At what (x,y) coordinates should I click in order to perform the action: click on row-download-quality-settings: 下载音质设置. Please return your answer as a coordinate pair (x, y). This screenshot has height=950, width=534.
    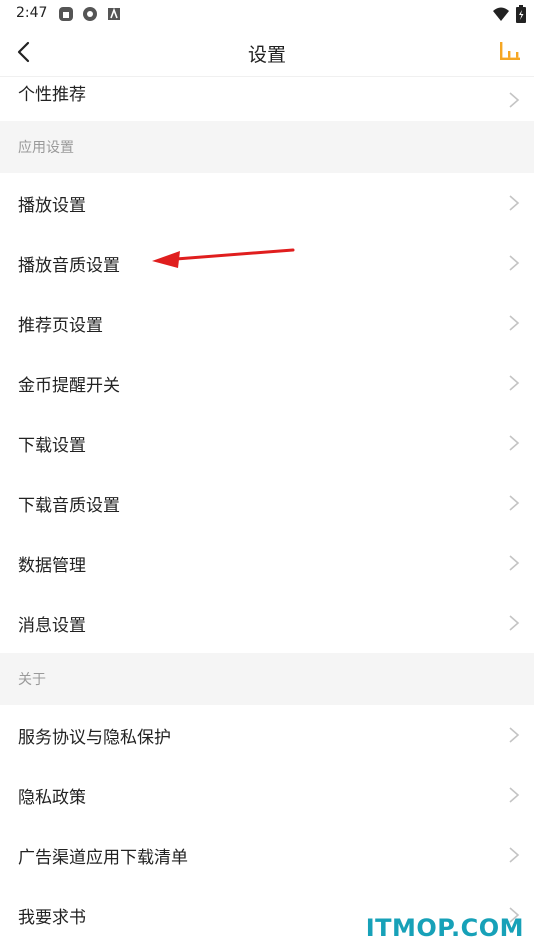
    Looking at the image, I should click on (267, 503).